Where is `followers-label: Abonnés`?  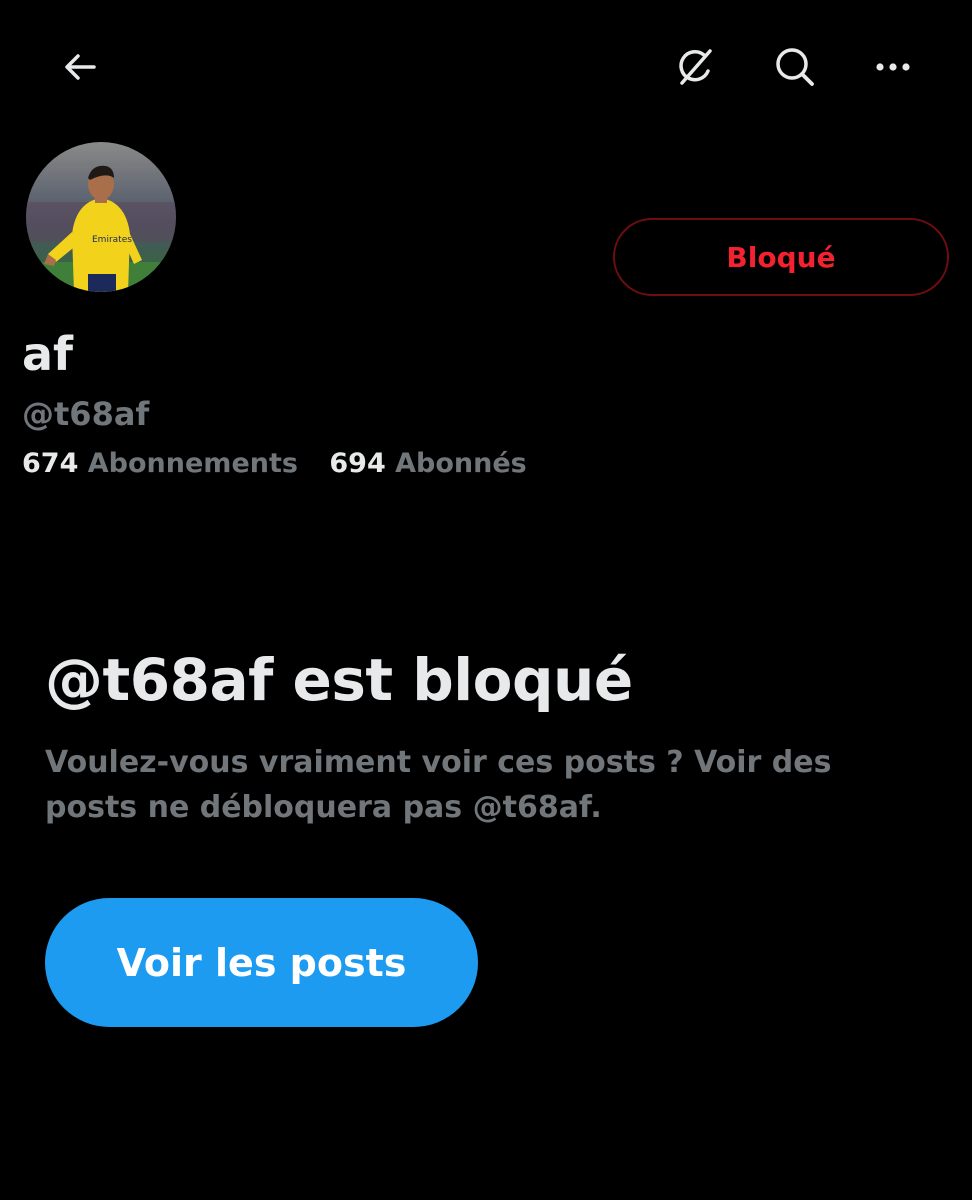
followers-label: Abonnés is located at coordinates (461, 463).